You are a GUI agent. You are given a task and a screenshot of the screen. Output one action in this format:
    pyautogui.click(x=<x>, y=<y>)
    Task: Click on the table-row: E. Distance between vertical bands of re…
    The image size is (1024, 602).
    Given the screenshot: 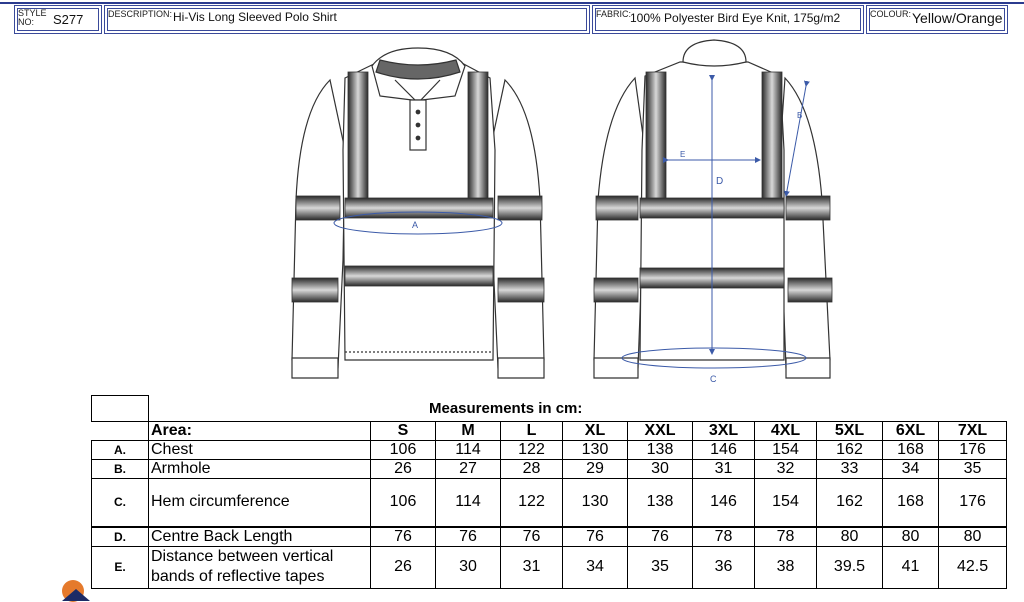 What is the action you would take?
    pyautogui.click(x=549, y=567)
    